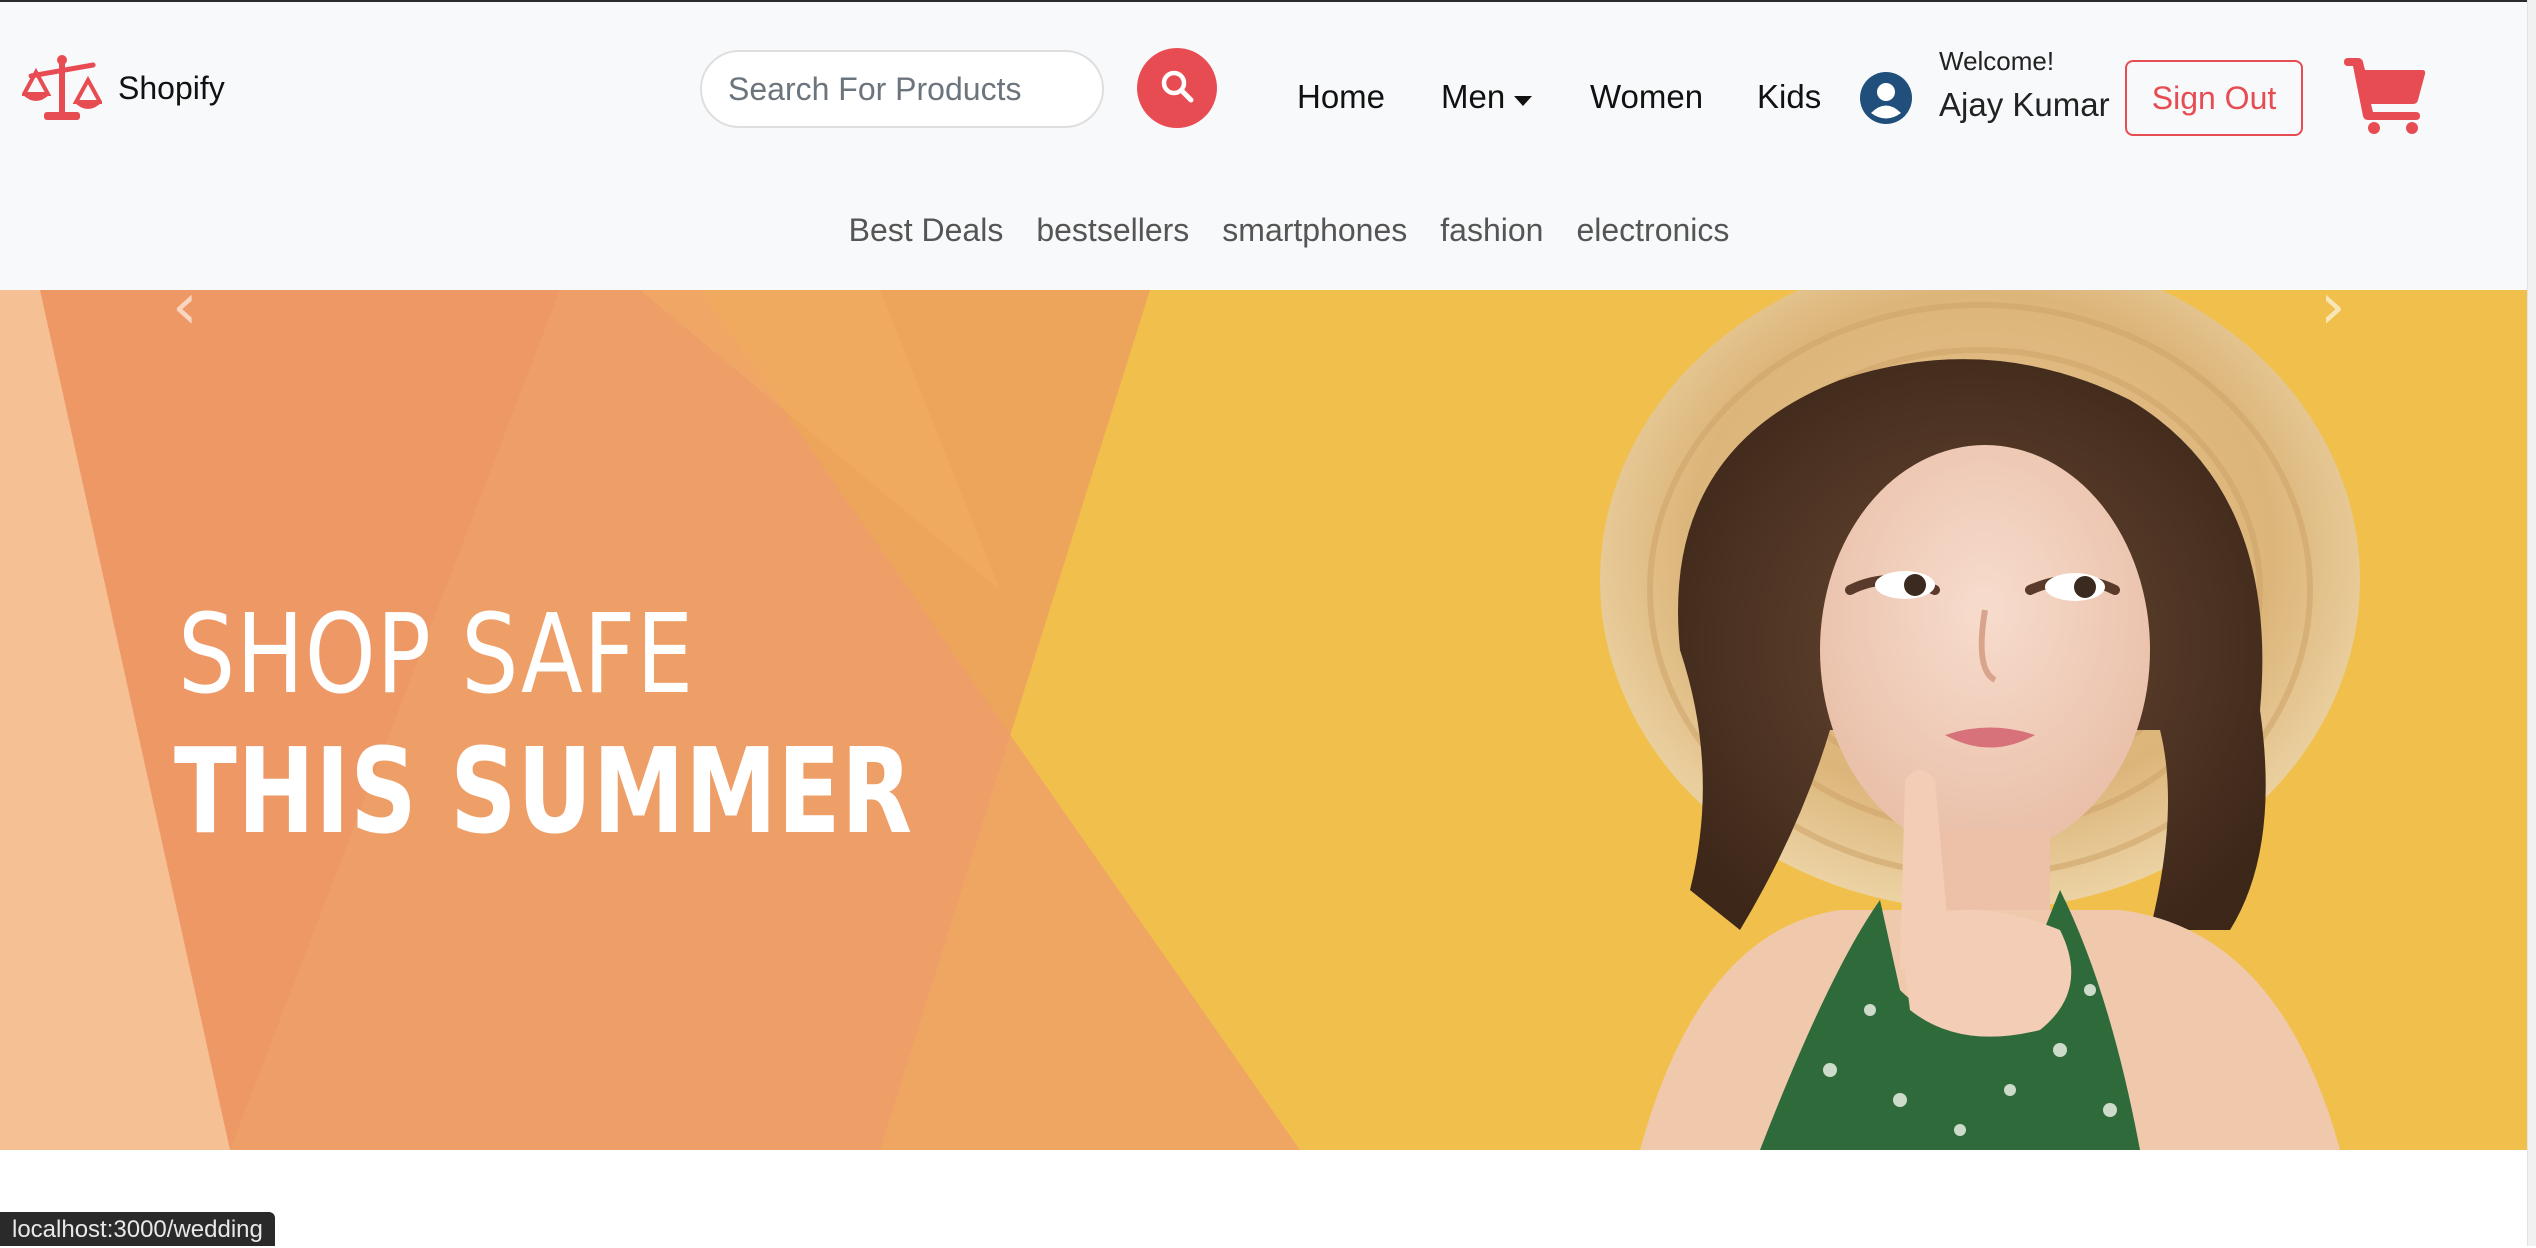 The image size is (2536, 1248). Describe the element at coordinates (1652, 230) in the screenshot. I see `category-link-electronics: electronics` at that location.